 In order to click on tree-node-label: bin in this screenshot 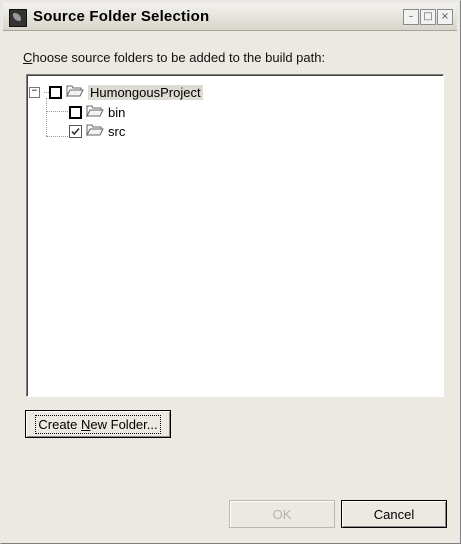, I will do `click(116, 112)`.